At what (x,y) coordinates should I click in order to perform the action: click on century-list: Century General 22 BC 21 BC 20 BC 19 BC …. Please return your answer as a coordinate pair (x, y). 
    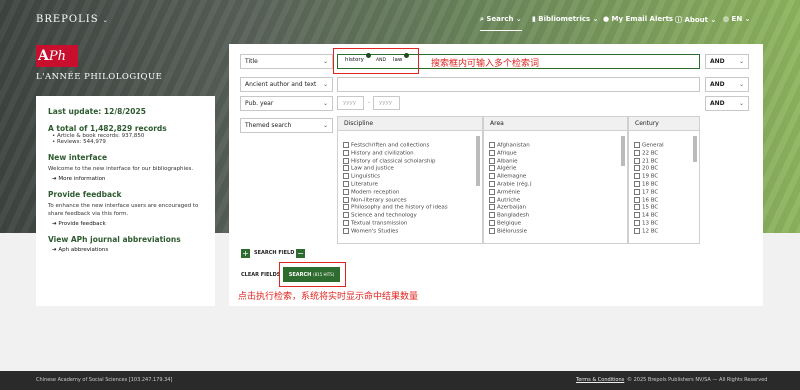
    Looking at the image, I should click on (664, 180).